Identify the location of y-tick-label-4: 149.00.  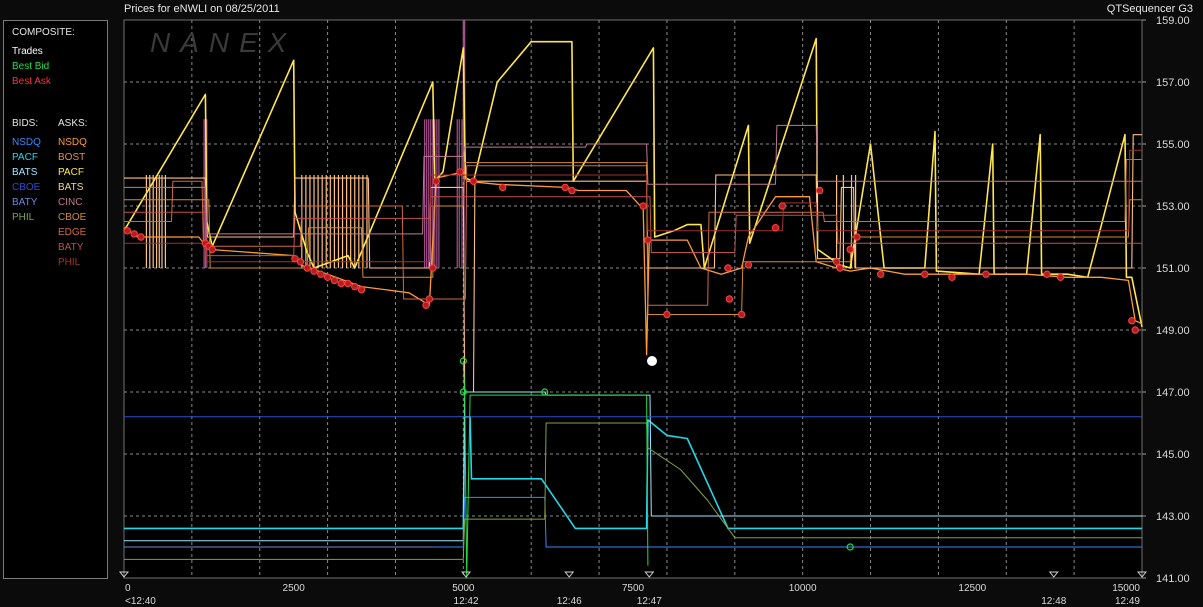
(1173, 331).